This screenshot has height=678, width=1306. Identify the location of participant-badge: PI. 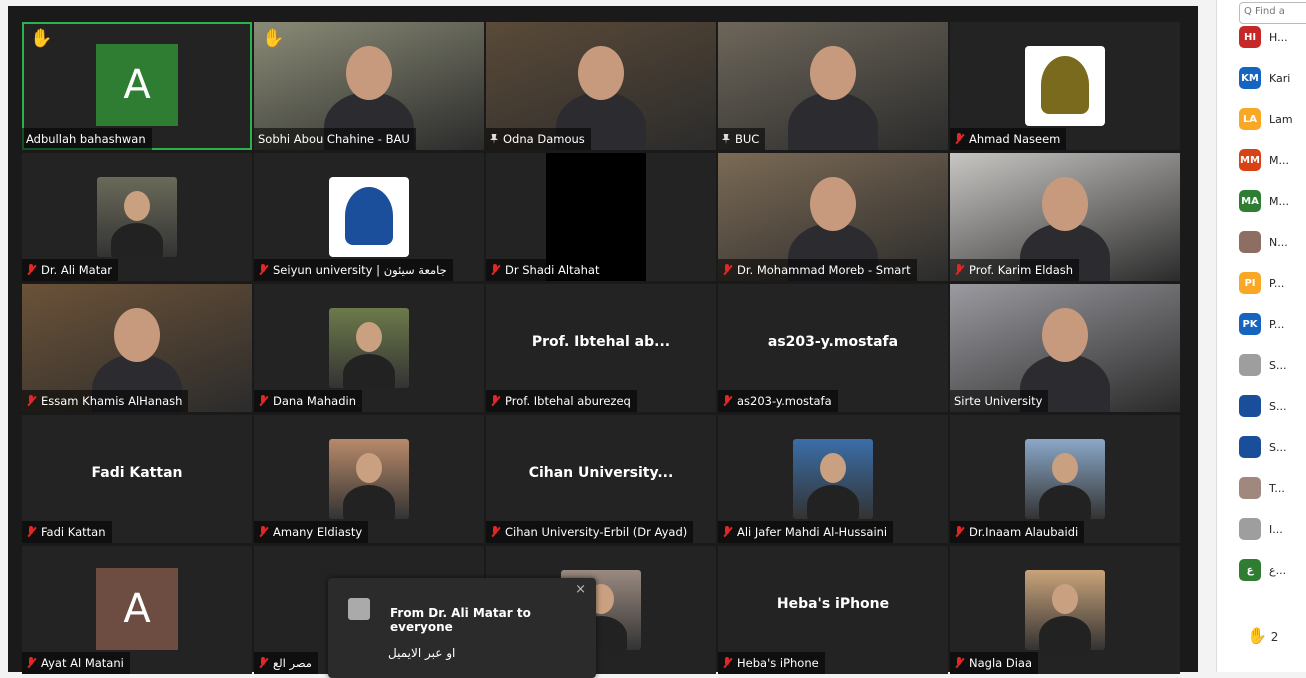
(1250, 283).